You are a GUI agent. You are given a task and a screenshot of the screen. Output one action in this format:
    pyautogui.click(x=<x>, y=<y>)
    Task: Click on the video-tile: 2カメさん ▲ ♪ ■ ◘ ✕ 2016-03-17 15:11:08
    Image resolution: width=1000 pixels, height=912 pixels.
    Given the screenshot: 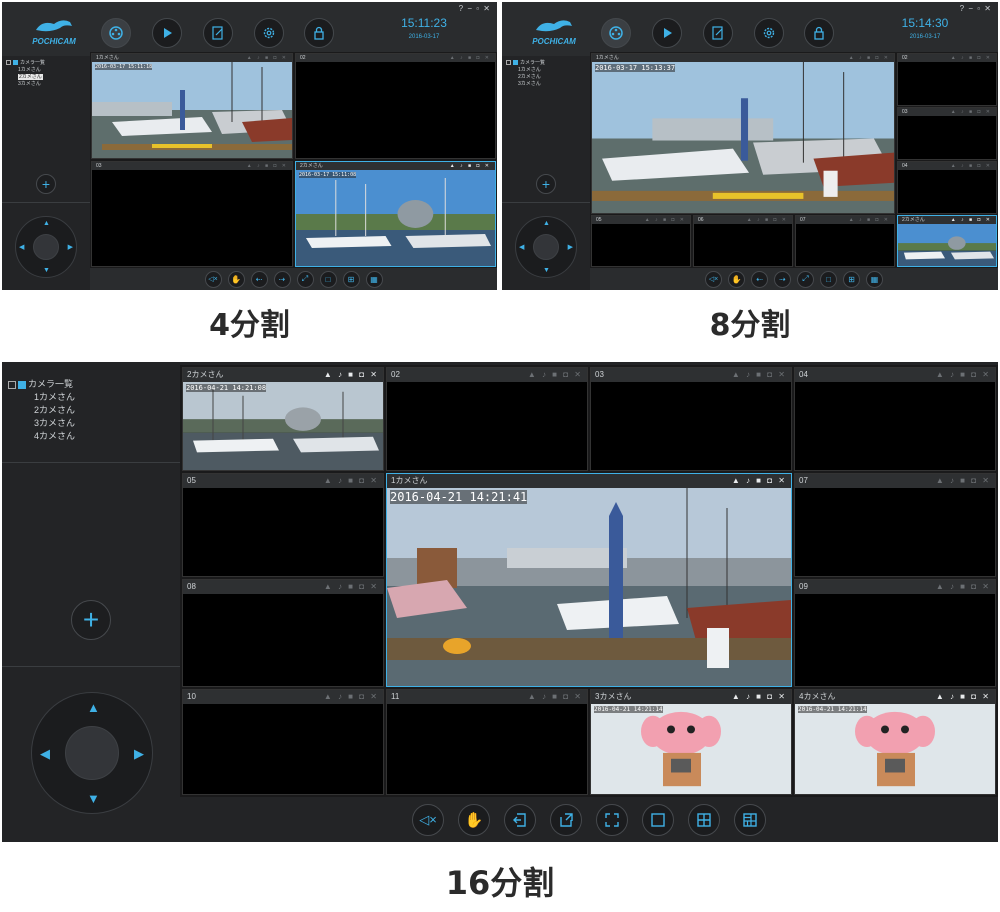 What is the action you would take?
    pyautogui.click(x=395, y=214)
    